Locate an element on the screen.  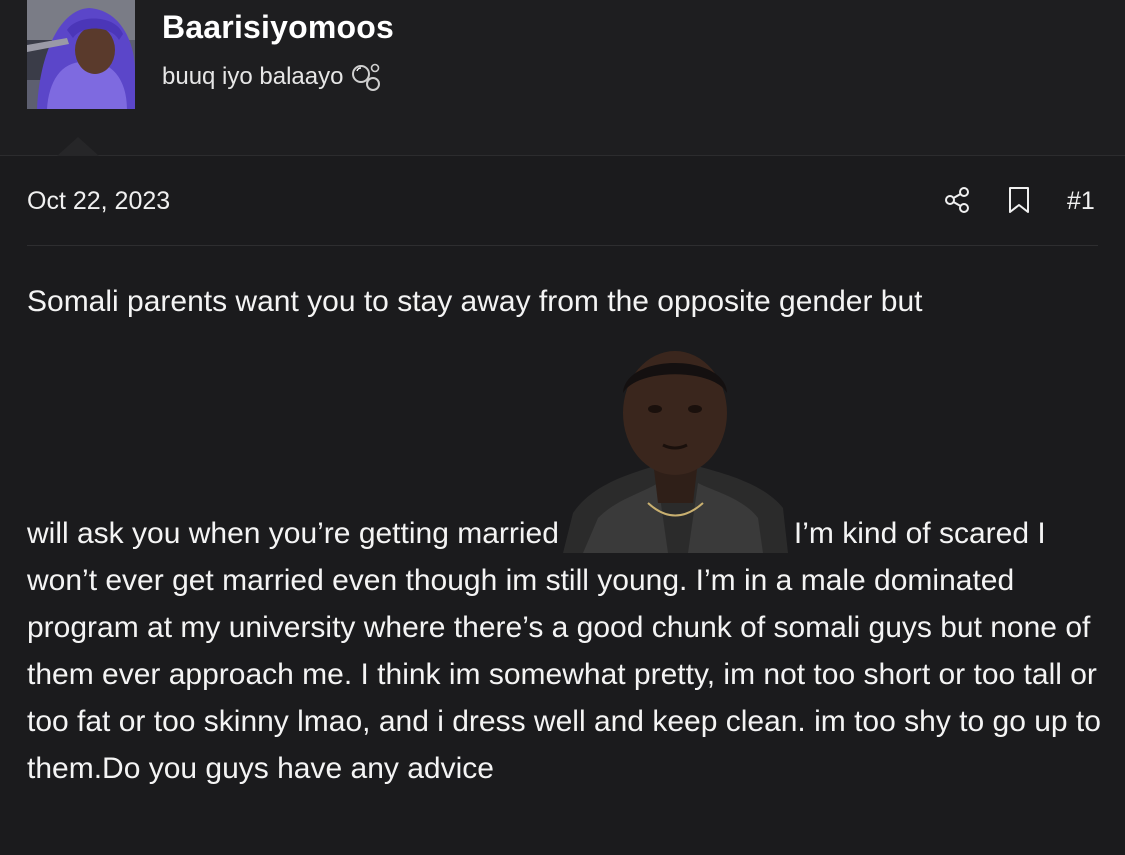
username: Baarisiyomoos is located at coordinates (278, 27).